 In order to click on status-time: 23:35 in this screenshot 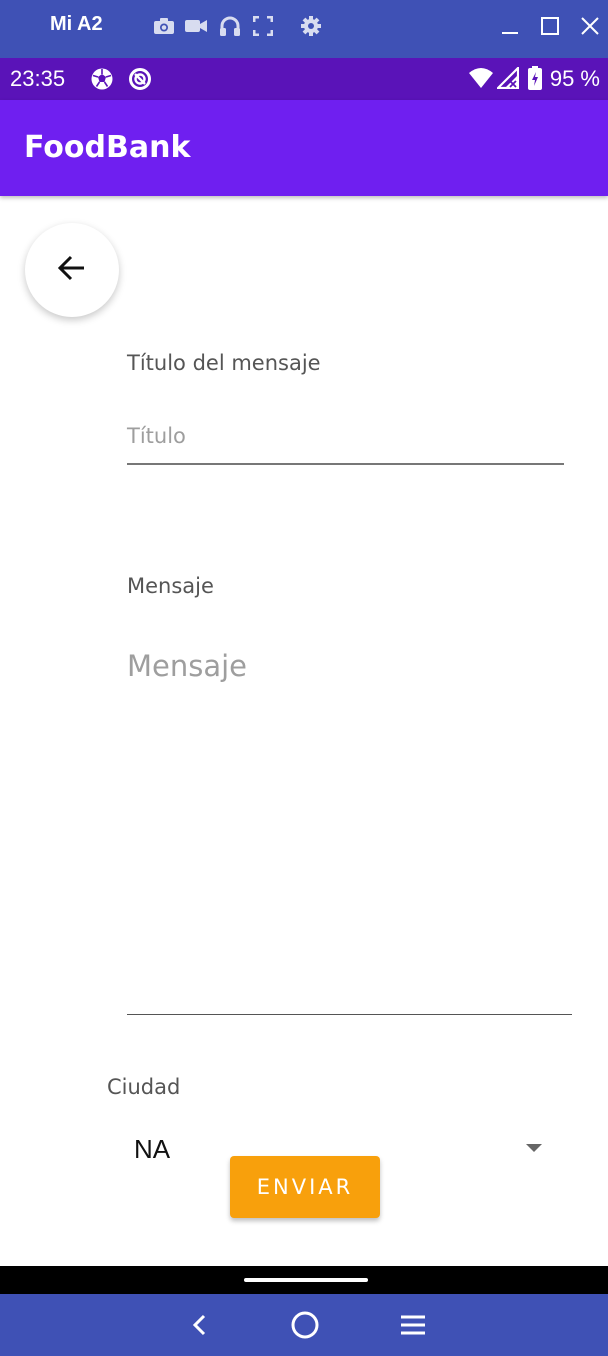, I will do `click(38, 78)`.